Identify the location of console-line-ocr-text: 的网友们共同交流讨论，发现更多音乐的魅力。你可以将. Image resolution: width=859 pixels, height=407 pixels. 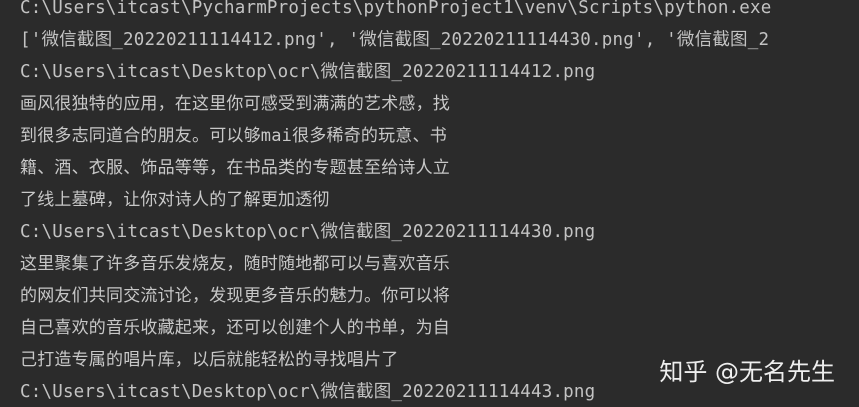
(235, 296).